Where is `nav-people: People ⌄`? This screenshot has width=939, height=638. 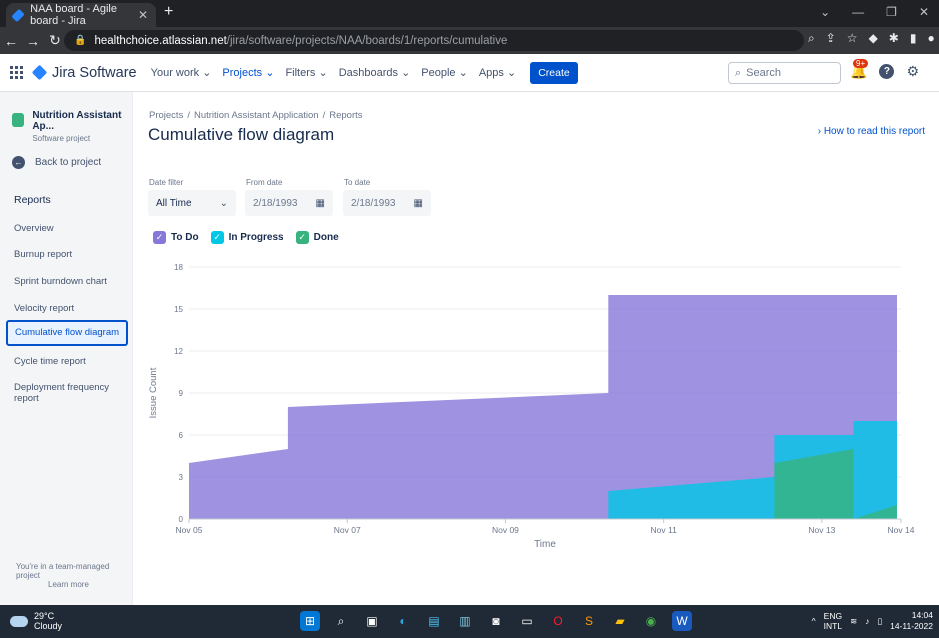
nav-people: People ⌄ is located at coordinates (444, 72).